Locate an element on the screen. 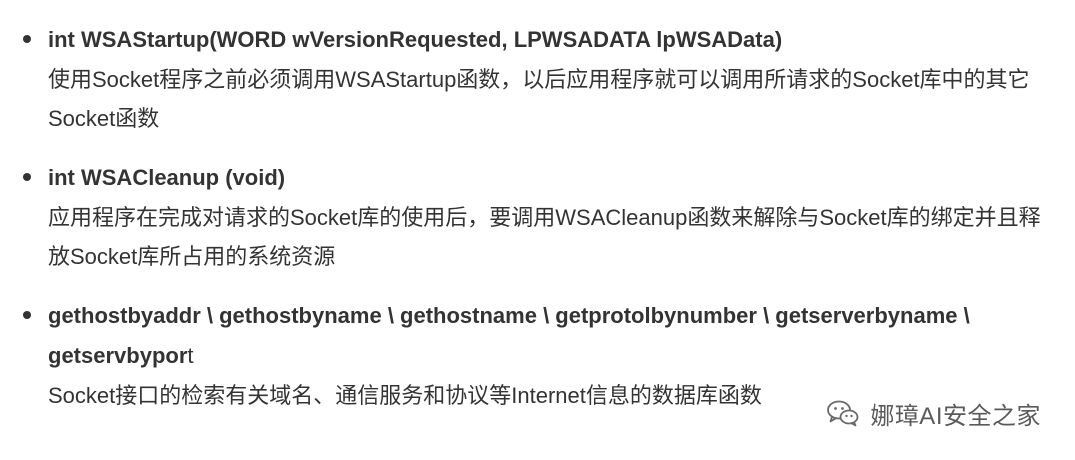 This screenshot has width=1075, height=460. signature-tail: t is located at coordinates (190, 355).